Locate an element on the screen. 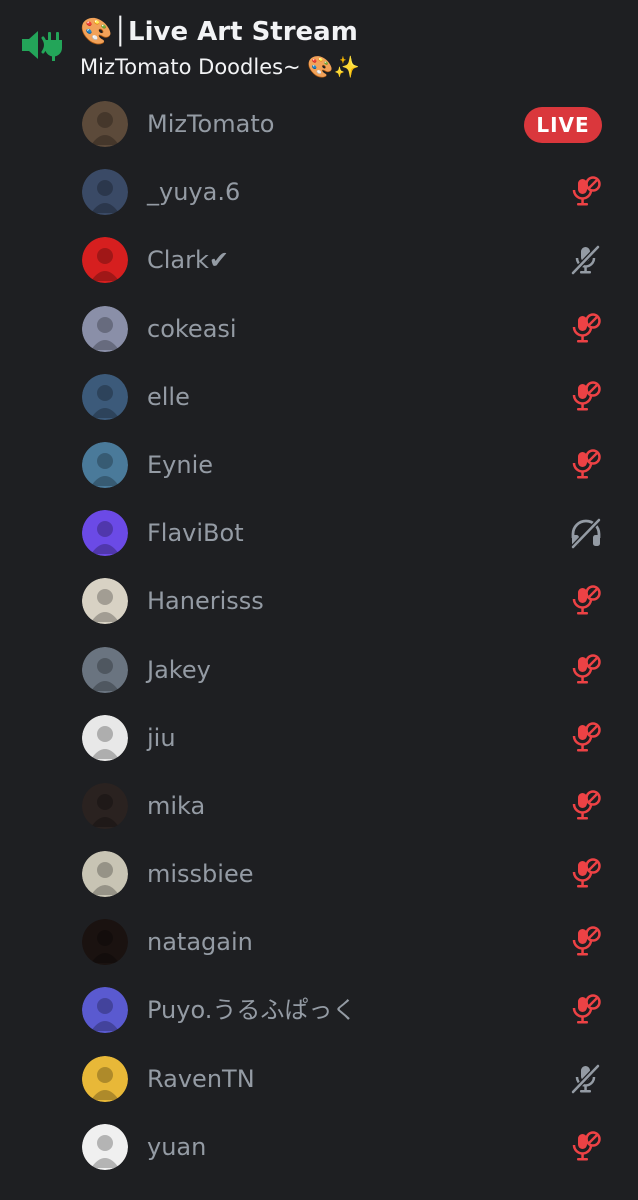 This screenshot has width=638, height=1200. member-row: cokeasi is located at coordinates (319, 329).